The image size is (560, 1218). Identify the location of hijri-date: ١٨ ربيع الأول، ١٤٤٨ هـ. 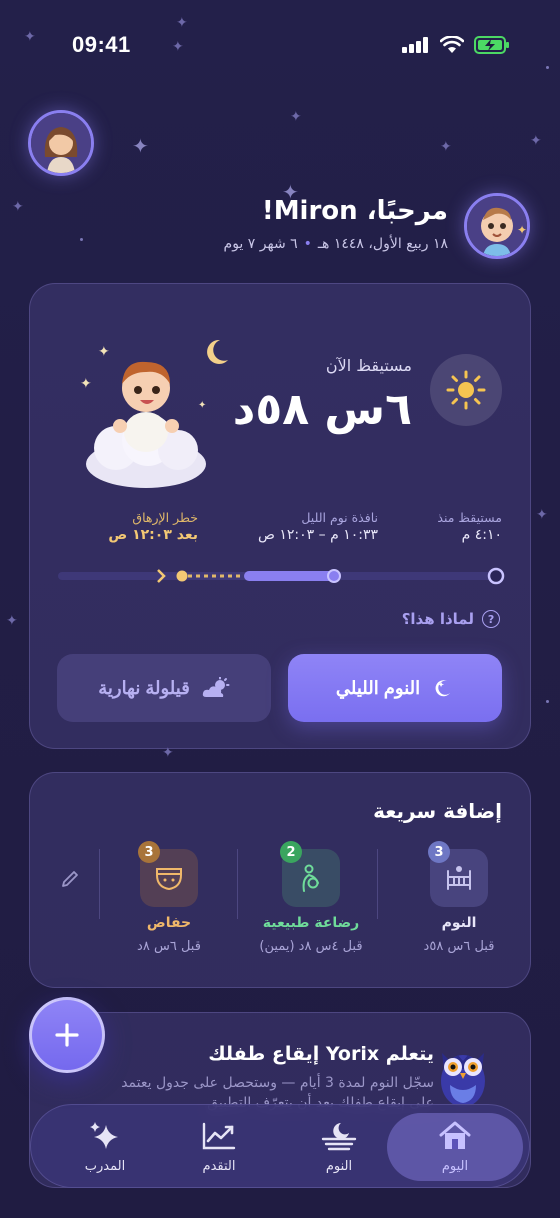
(382, 244).